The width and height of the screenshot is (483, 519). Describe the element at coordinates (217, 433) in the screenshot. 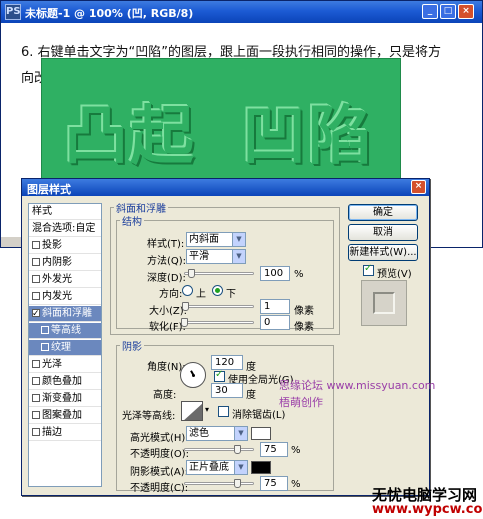

I see `highlight-mode-select: 滤色 ▼` at that location.